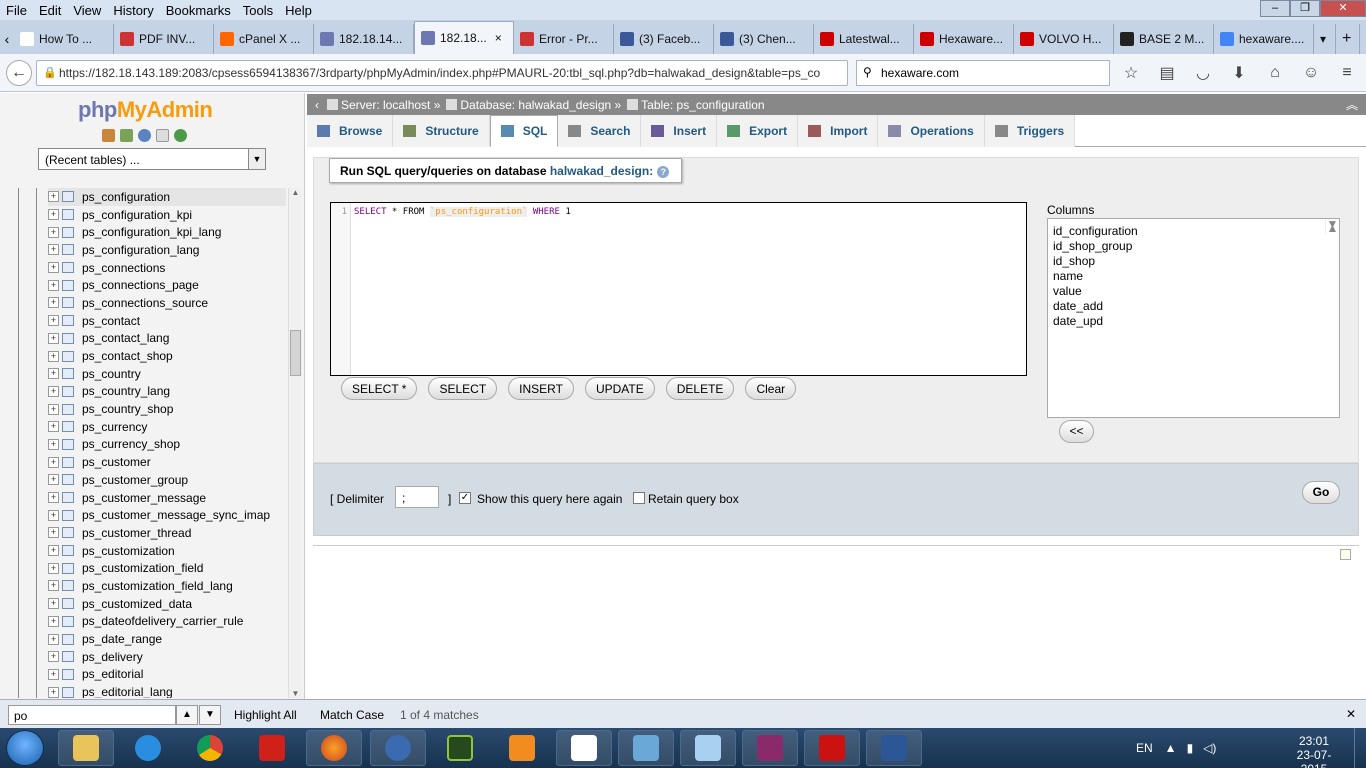 This screenshot has height=776, width=1366. Describe the element at coordinates (1196, 306) in the screenshot. I see `column-item: date_add` at that location.